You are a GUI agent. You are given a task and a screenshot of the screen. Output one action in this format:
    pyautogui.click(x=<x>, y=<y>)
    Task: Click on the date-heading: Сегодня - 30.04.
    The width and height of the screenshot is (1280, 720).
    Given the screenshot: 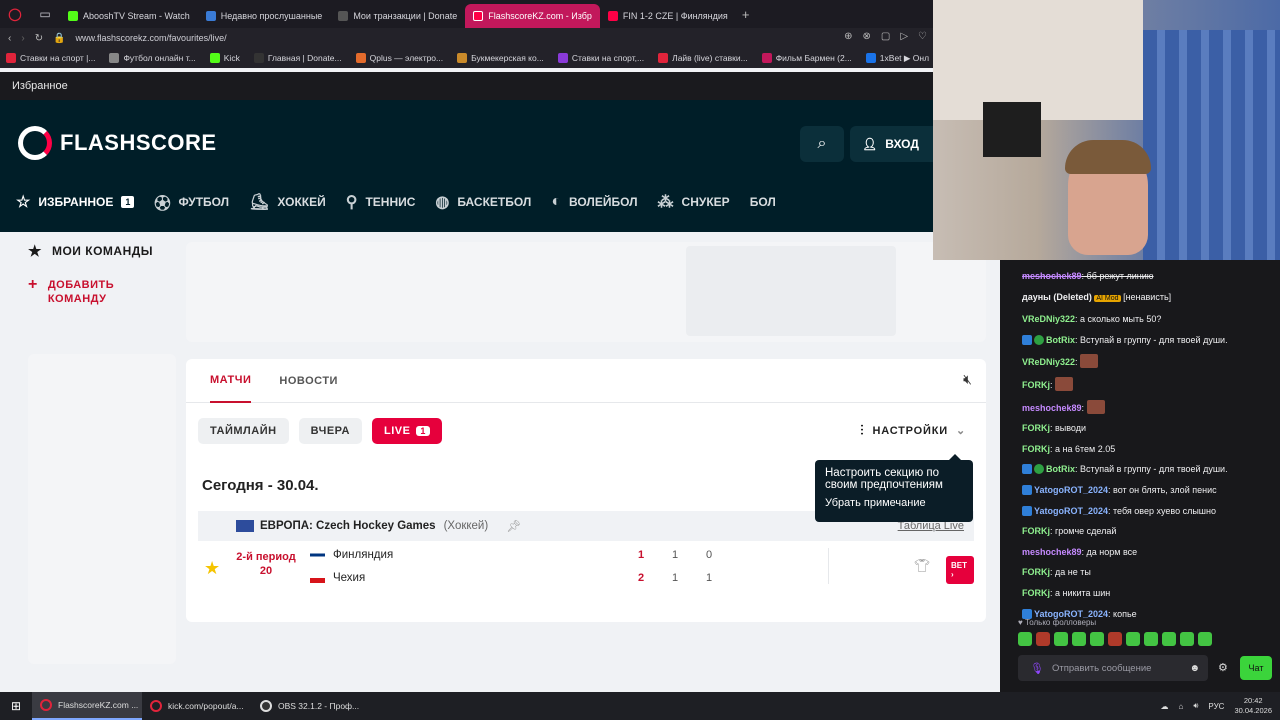 What is the action you would take?
    pyautogui.click(x=260, y=485)
    